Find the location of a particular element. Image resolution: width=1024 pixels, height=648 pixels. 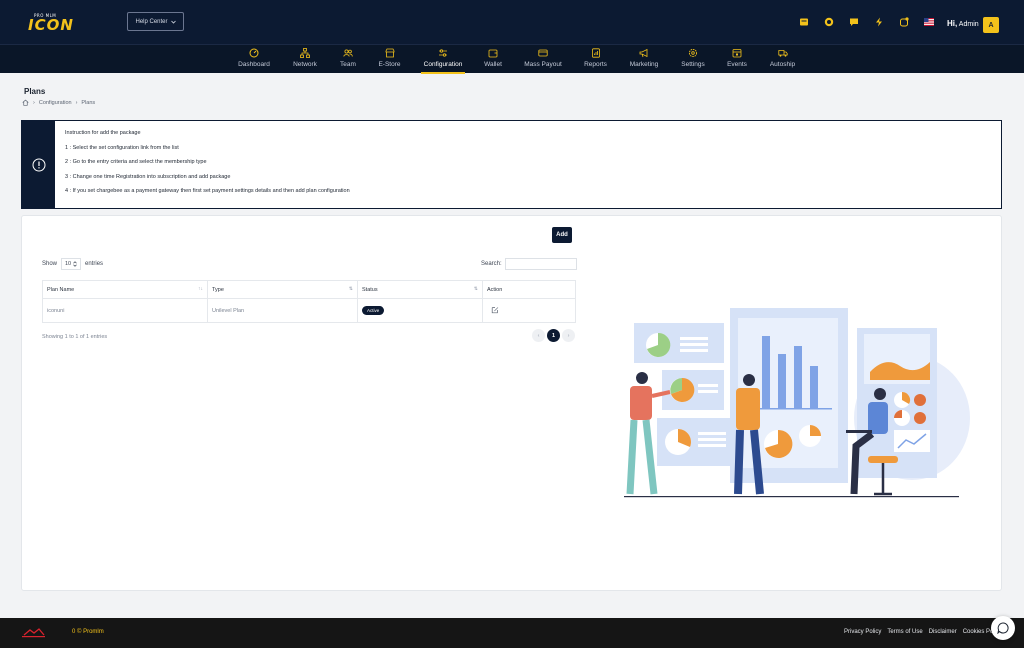

entries-label: entries is located at coordinates (94, 264).